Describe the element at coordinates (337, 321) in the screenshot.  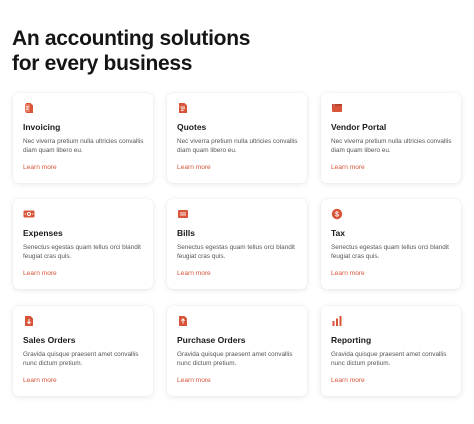
I see `bar-chart-icon` at that location.